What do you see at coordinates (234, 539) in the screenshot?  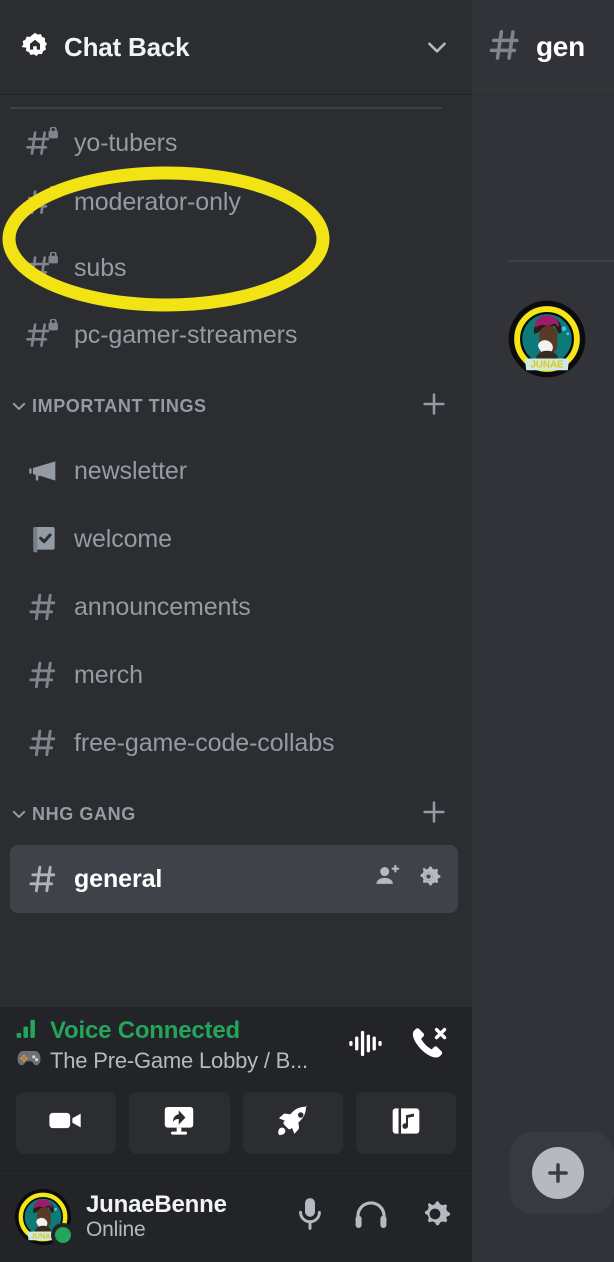 I see `channel-item-welcome: welcome` at bounding box center [234, 539].